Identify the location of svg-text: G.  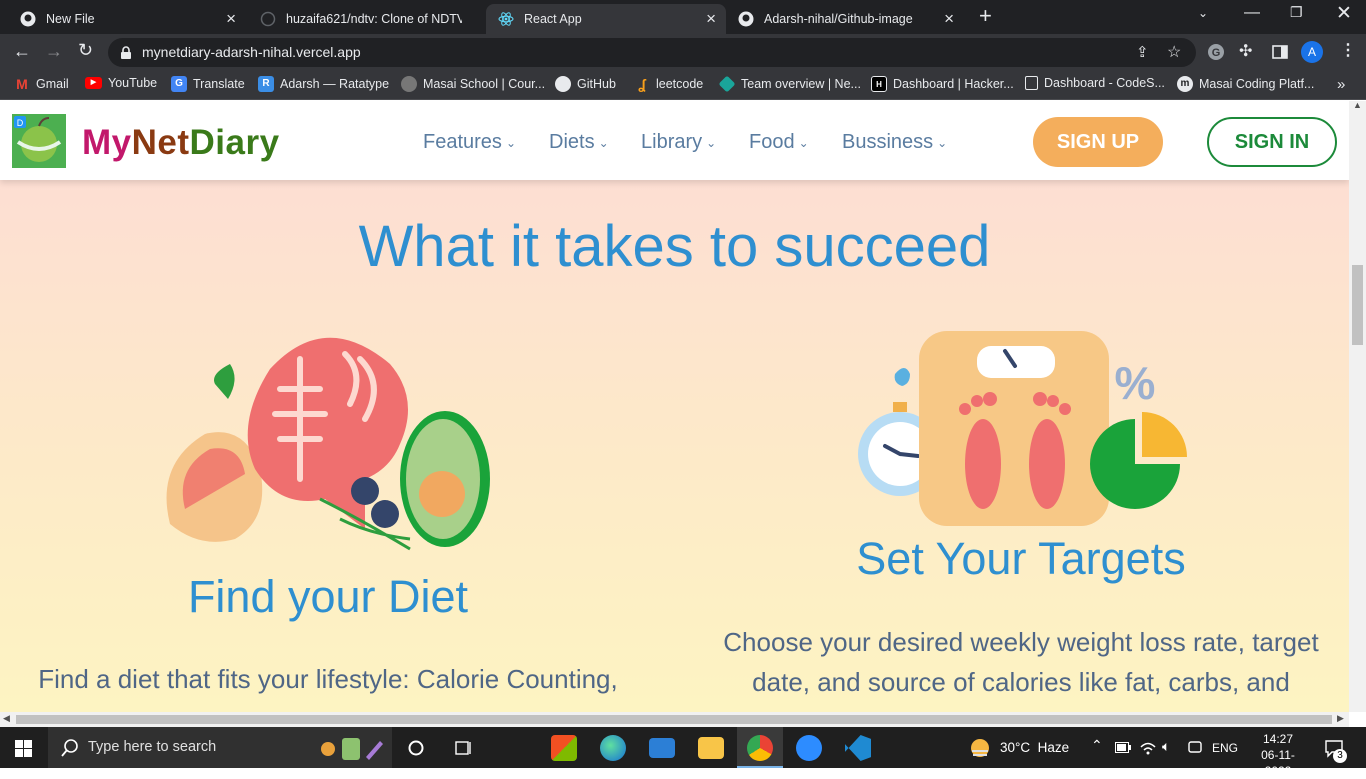
(1216, 53).